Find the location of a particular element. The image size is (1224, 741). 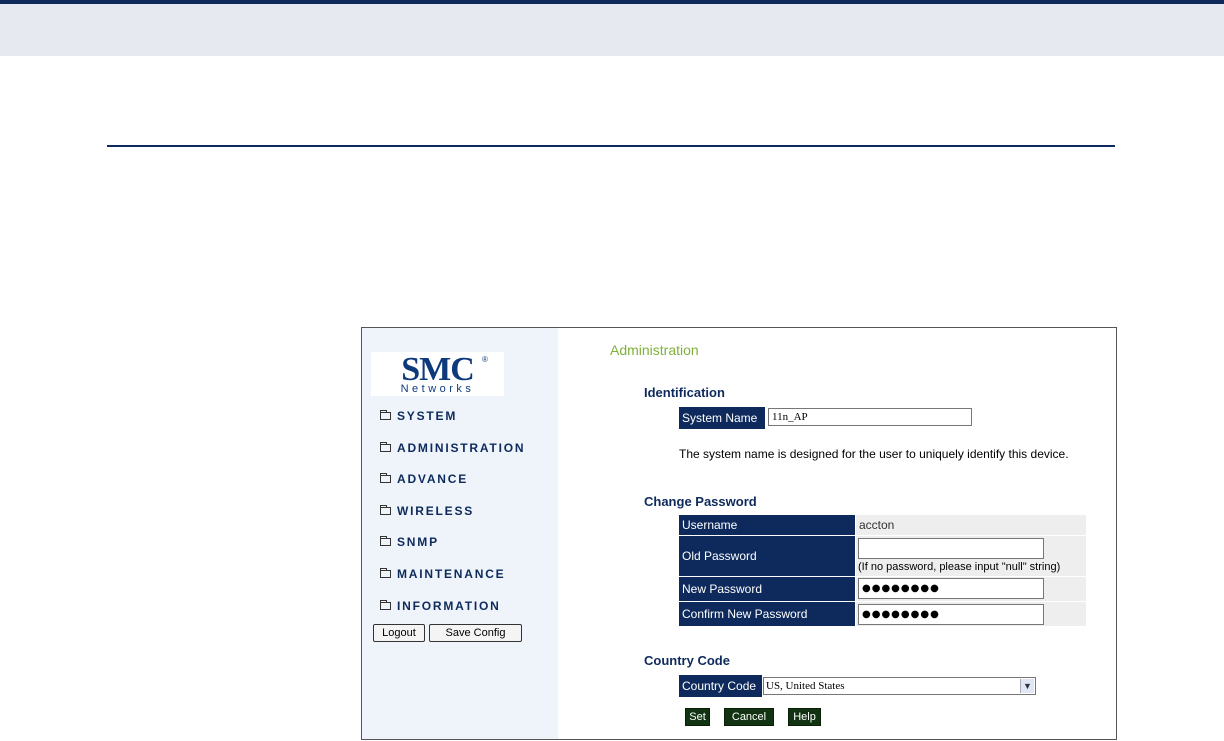

new-password-input: ●●●●●●●● is located at coordinates (951, 588).